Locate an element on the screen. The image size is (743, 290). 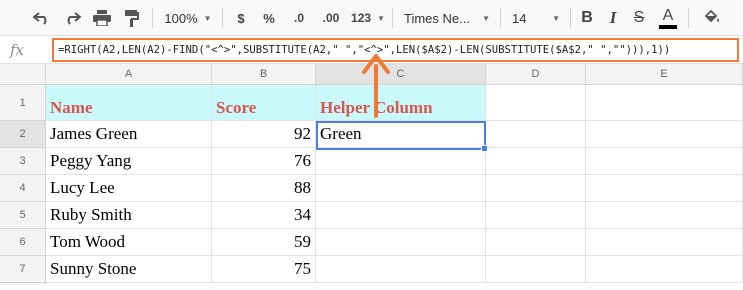
cell-a4: Lucy Lee is located at coordinates (129, 188).